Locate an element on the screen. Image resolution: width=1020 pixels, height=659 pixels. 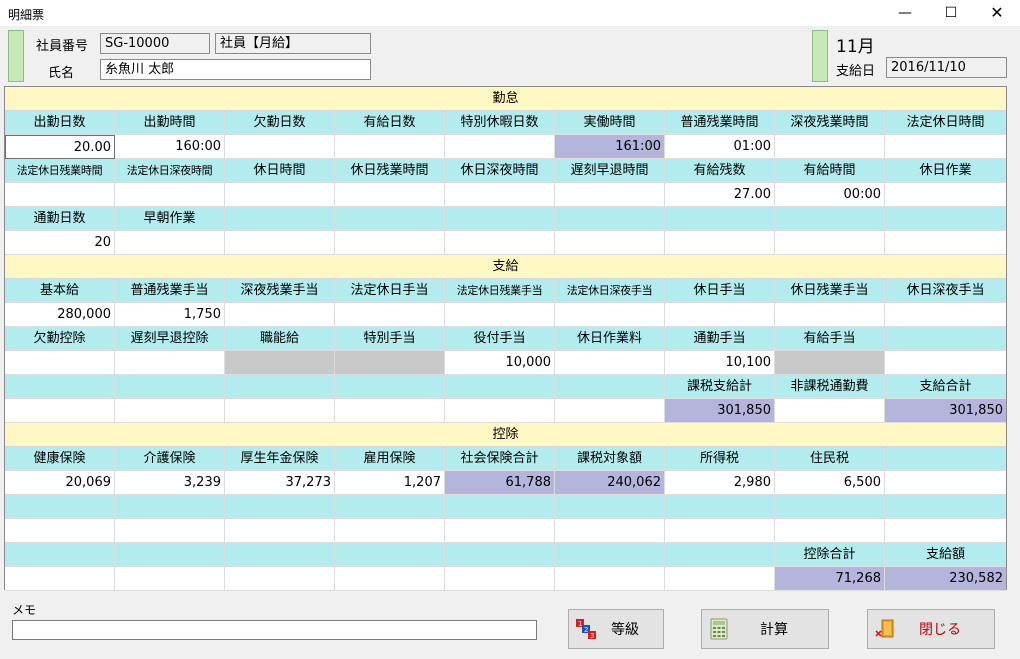
field-label-cell: 基本給 is located at coordinates (60, 291).